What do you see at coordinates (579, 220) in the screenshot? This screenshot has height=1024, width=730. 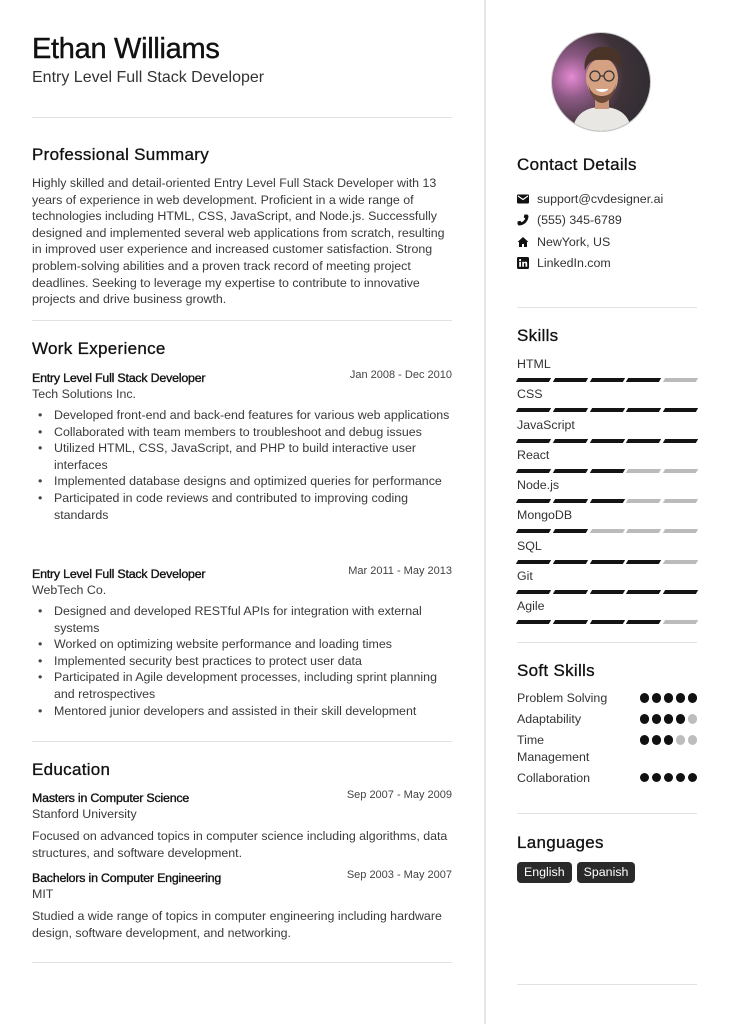 I see `contact-text: (555) 345-6789` at bounding box center [579, 220].